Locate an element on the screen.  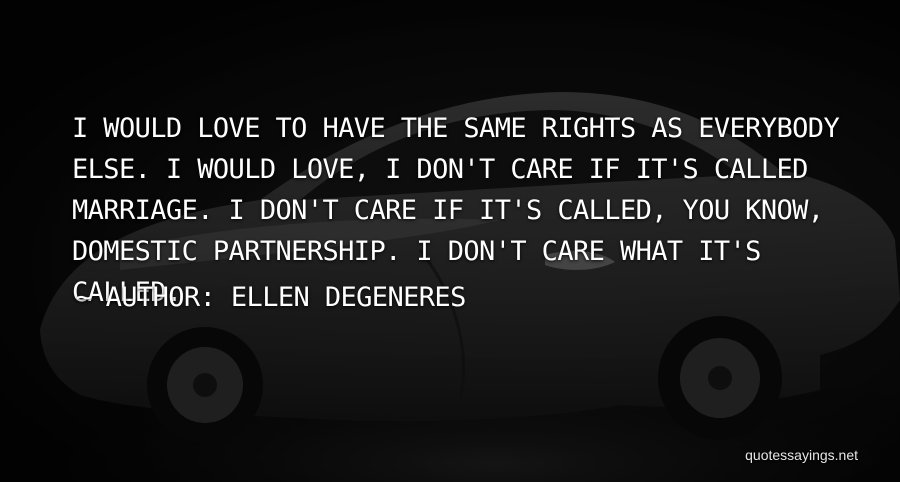
author-line: ~ Author: Ellen DeGeneres is located at coordinates (271, 297).